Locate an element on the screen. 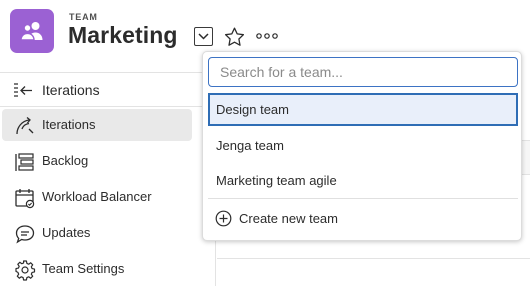 The image size is (530, 286). sidebar-item-label: Updates is located at coordinates (66, 232).